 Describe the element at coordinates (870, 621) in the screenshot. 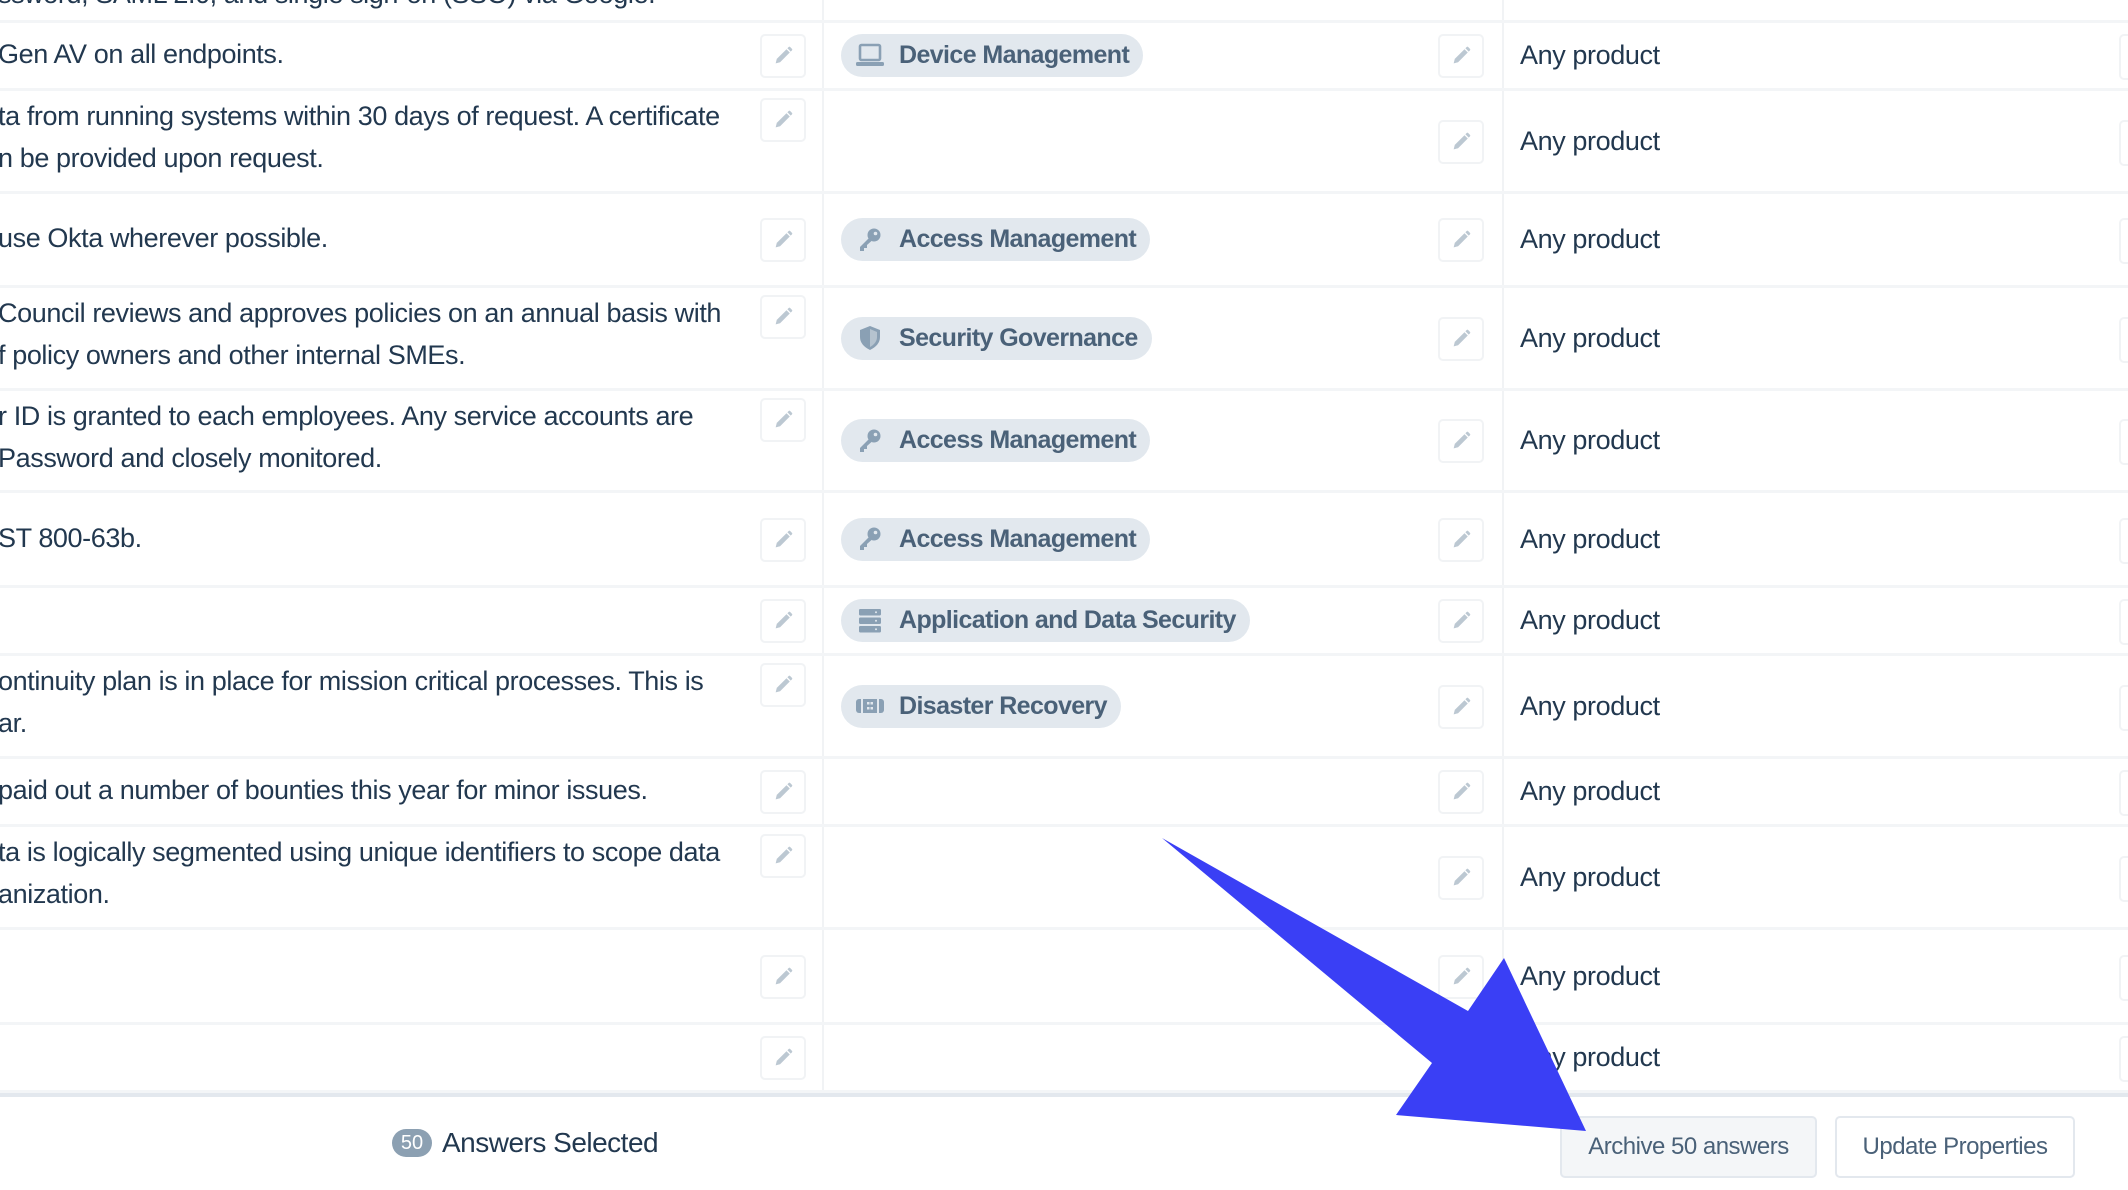

I see `server-icon` at that location.